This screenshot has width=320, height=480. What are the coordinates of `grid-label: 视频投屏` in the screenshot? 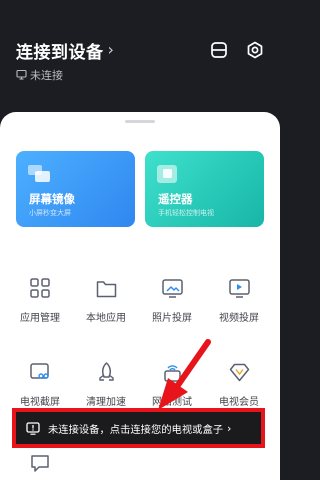 It's located at (239, 318).